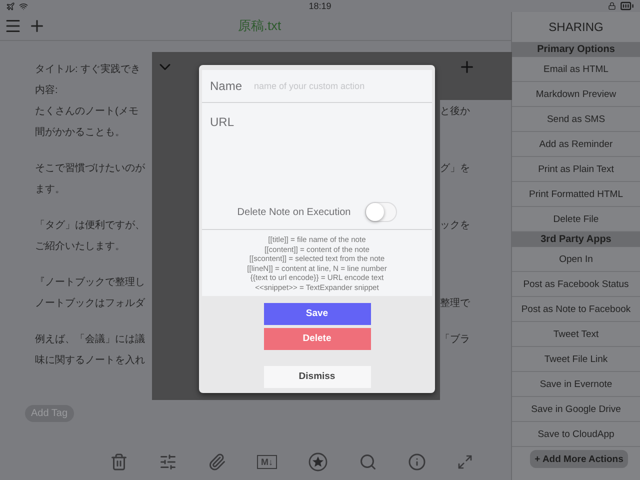 The image size is (640, 480). What do you see at coordinates (168, 462) in the screenshot?
I see `sliders-icon` at bounding box center [168, 462].